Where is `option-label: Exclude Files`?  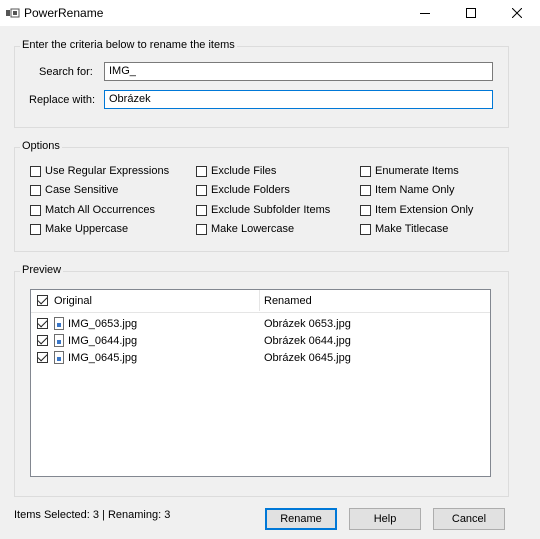
option-label: Exclude Files is located at coordinates (244, 171).